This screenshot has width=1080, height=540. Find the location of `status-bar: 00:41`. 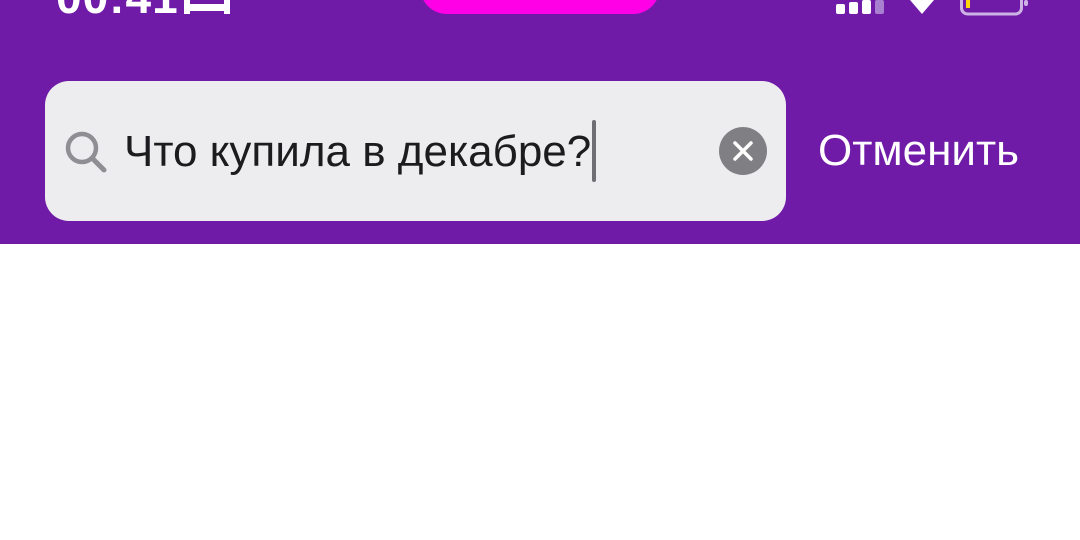

status-bar: 00:41 is located at coordinates (540, 8).